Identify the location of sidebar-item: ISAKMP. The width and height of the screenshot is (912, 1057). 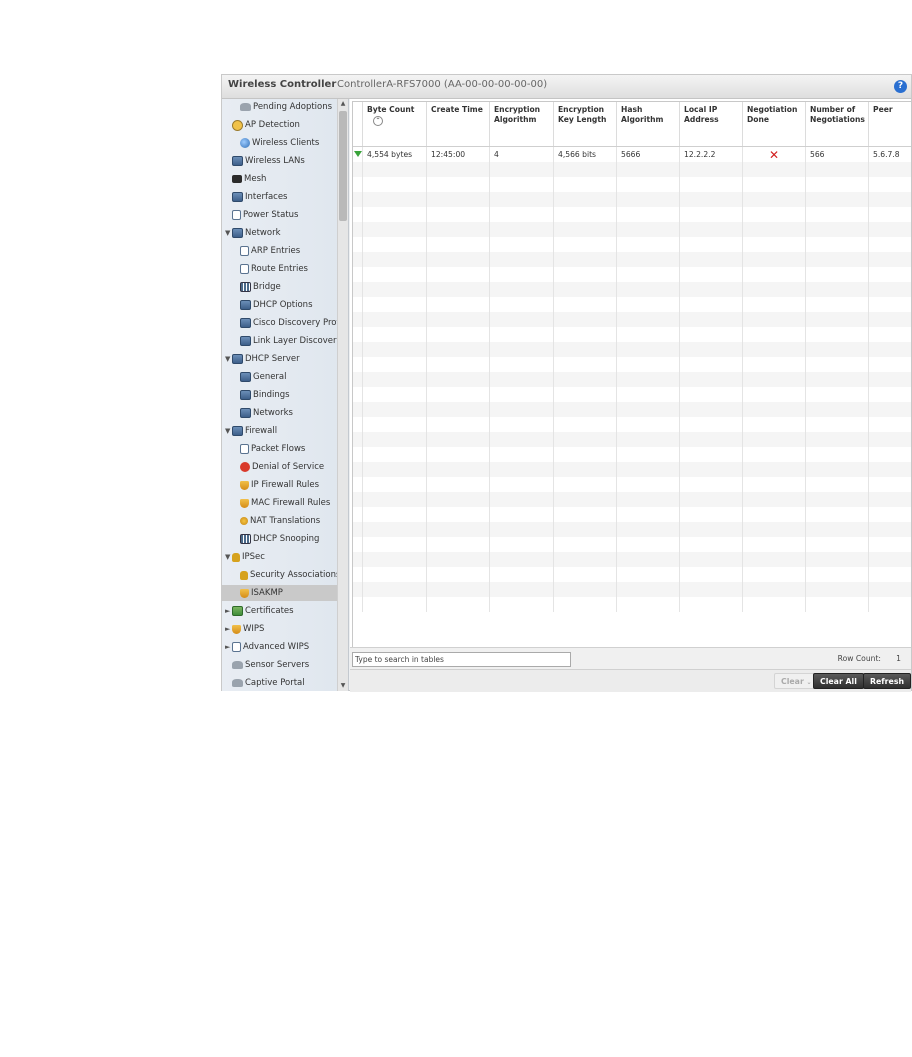
(285, 593).